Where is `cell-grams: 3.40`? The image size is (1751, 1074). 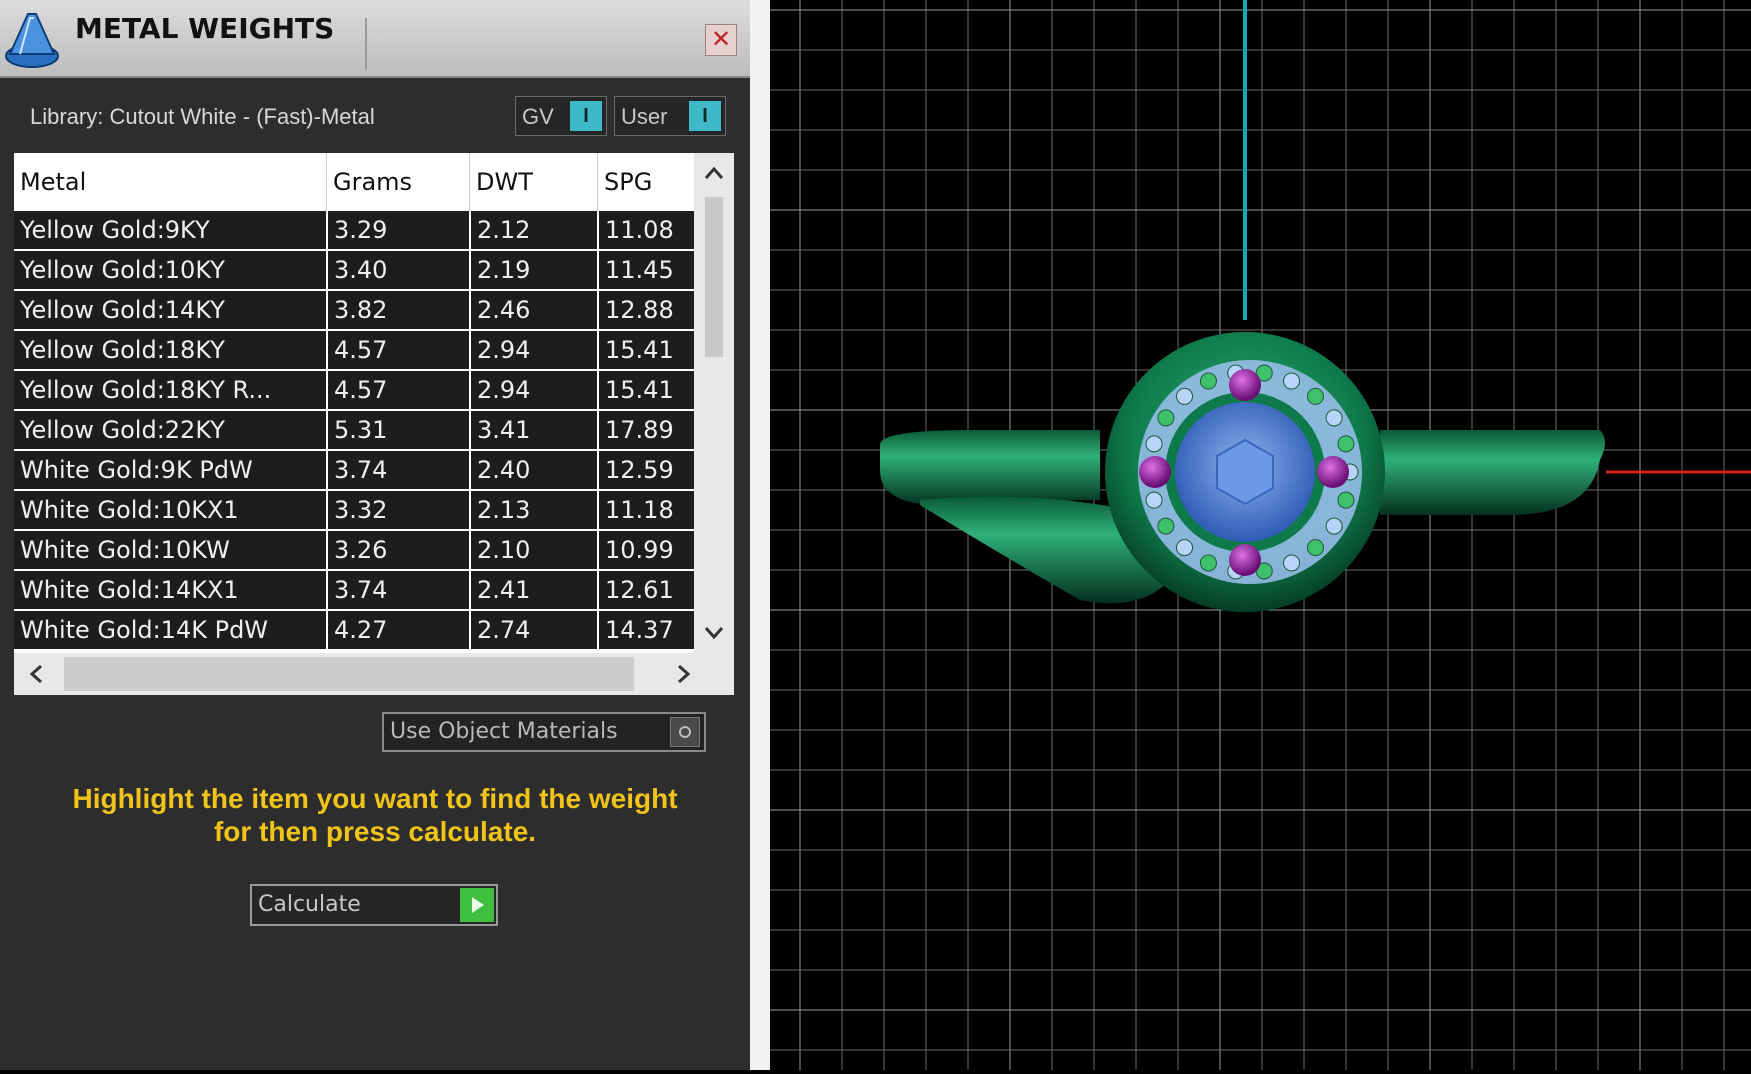
cell-grams: 3.40 is located at coordinates (398, 270).